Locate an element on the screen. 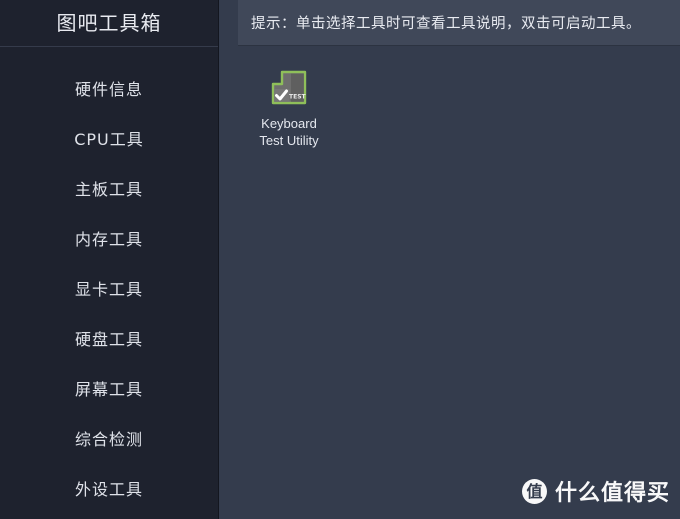  tool-item-label: Keyboard Test Utility is located at coordinates (288, 132).